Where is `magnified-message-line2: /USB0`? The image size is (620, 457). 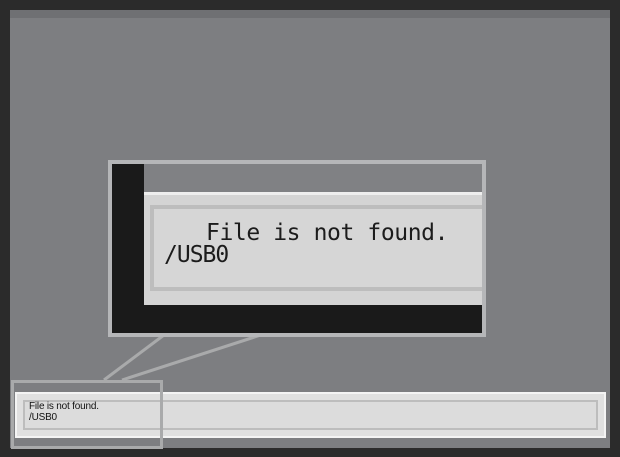
magnified-message-line2: /USB0 is located at coordinates (196, 255).